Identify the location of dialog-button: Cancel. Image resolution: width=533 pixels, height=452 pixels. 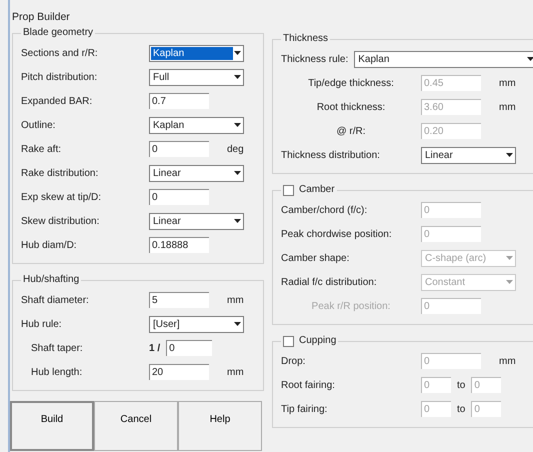
(136, 426).